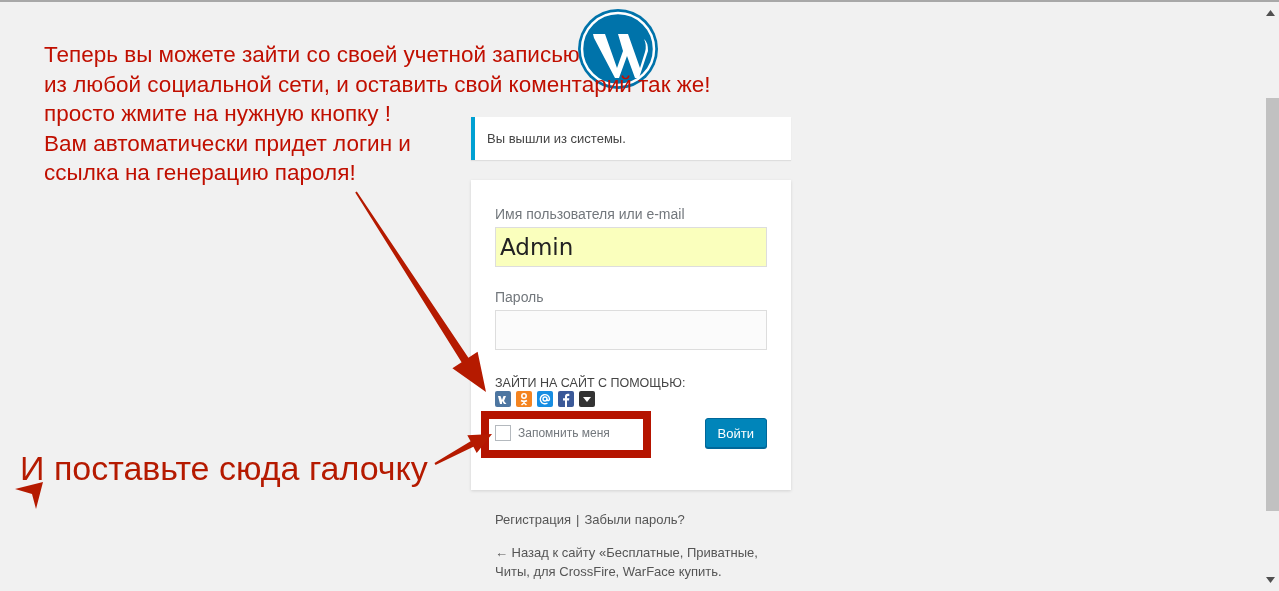 This screenshot has width=1279, height=591. What do you see at coordinates (200, 173) in the screenshot?
I see `annotation-text: ссылка на генерацию пароля!` at bounding box center [200, 173].